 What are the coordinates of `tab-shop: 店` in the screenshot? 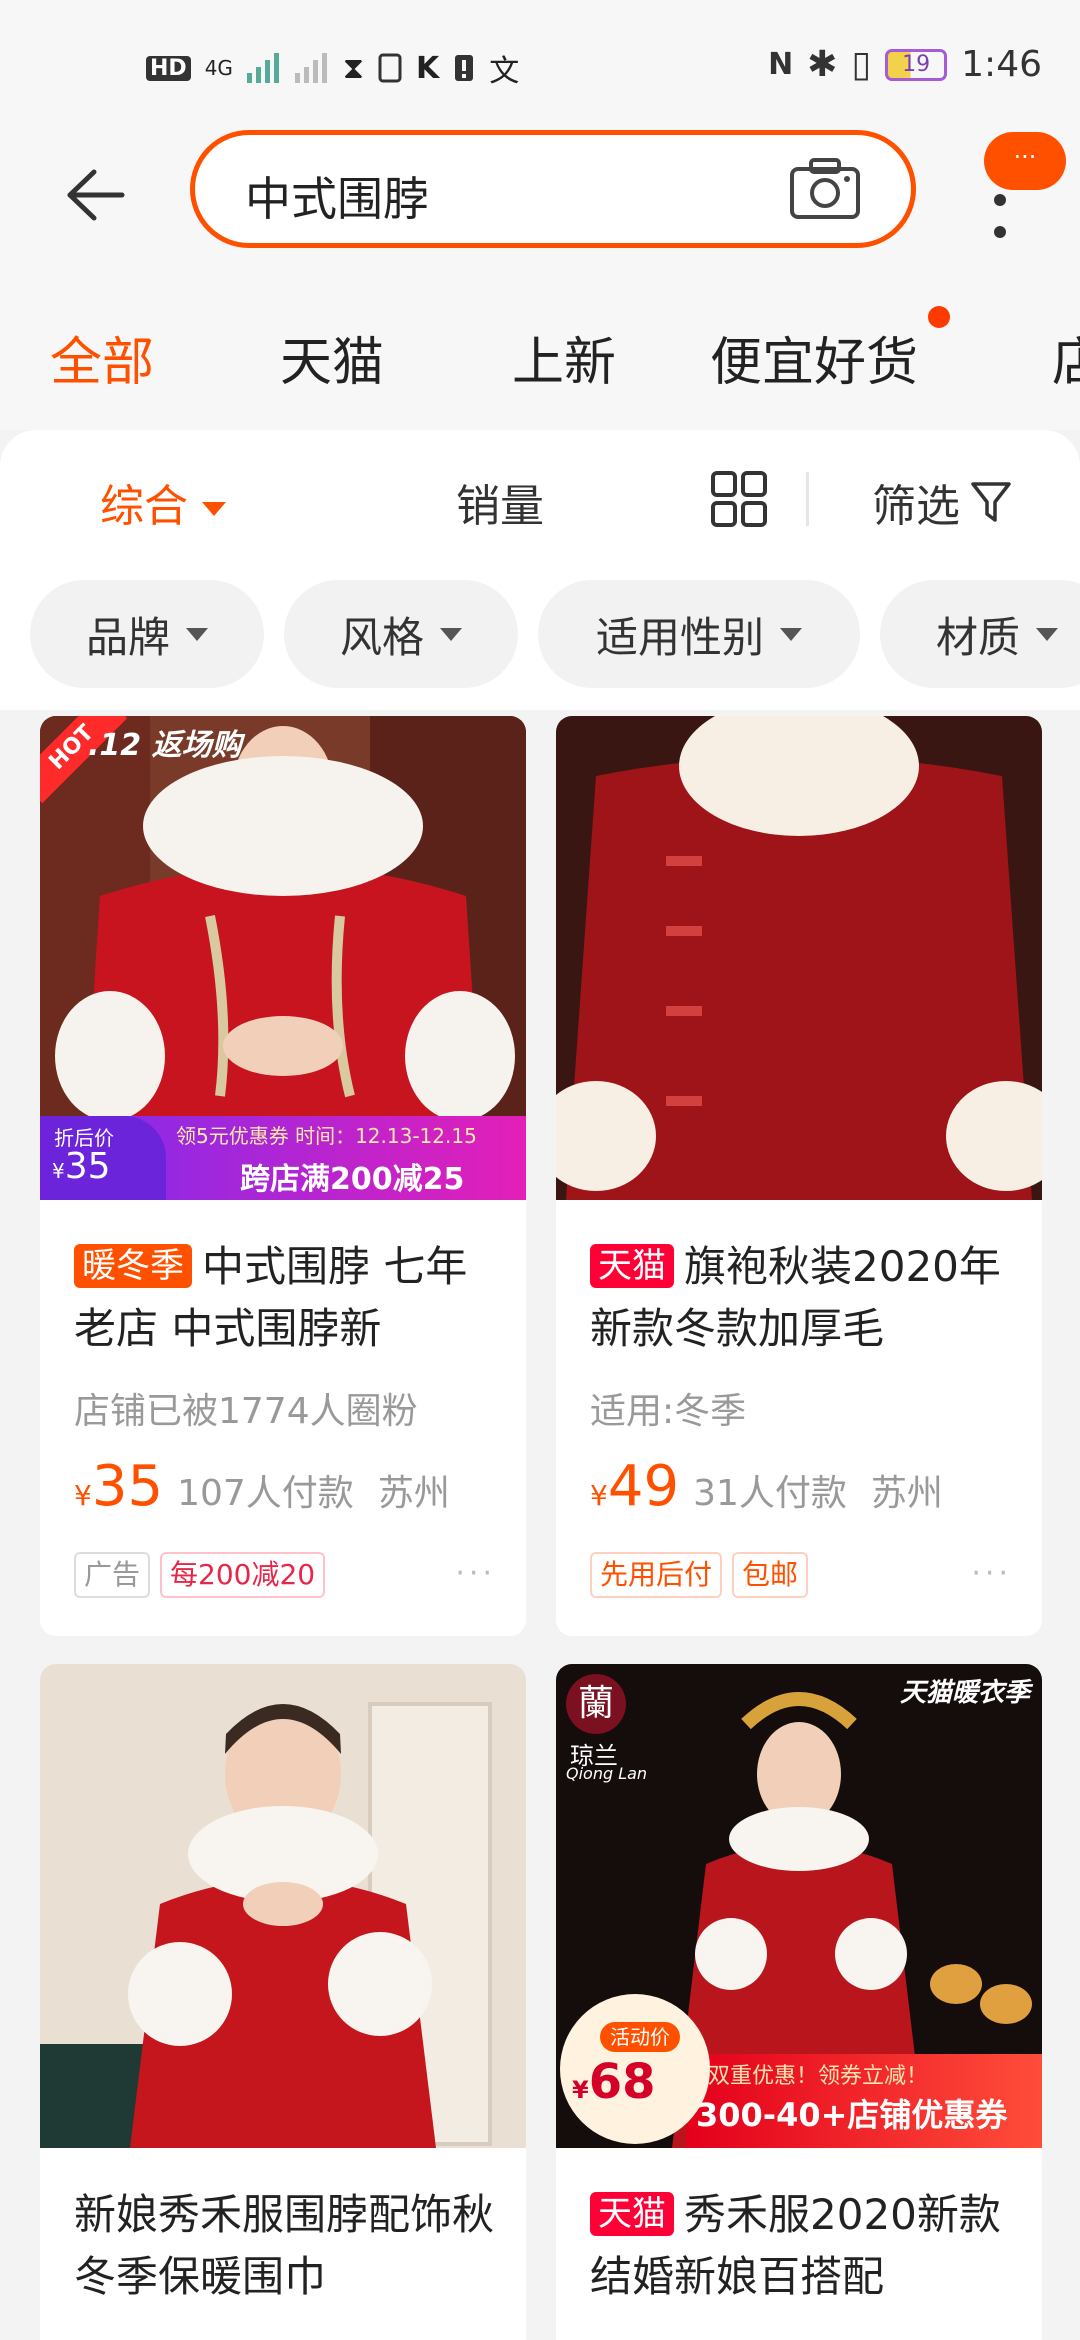 It's located at (1066, 357).